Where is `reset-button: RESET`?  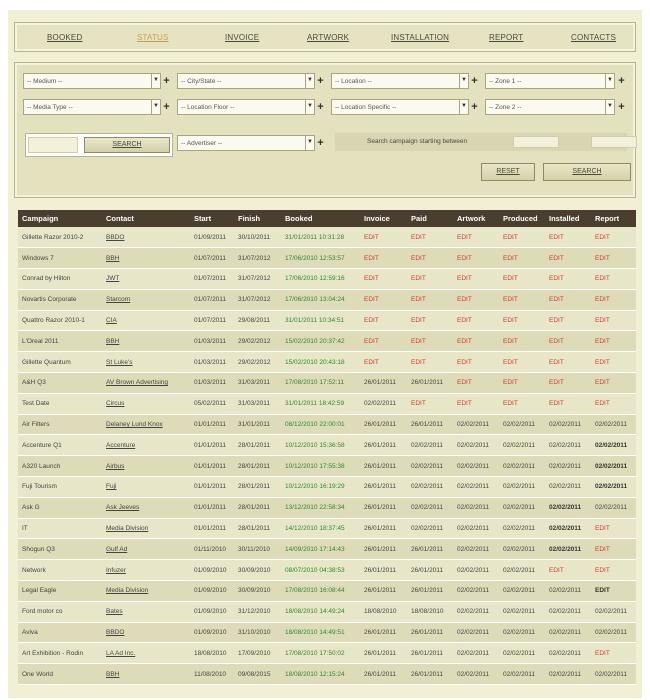
reset-button: RESET is located at coordinates (508, 172).